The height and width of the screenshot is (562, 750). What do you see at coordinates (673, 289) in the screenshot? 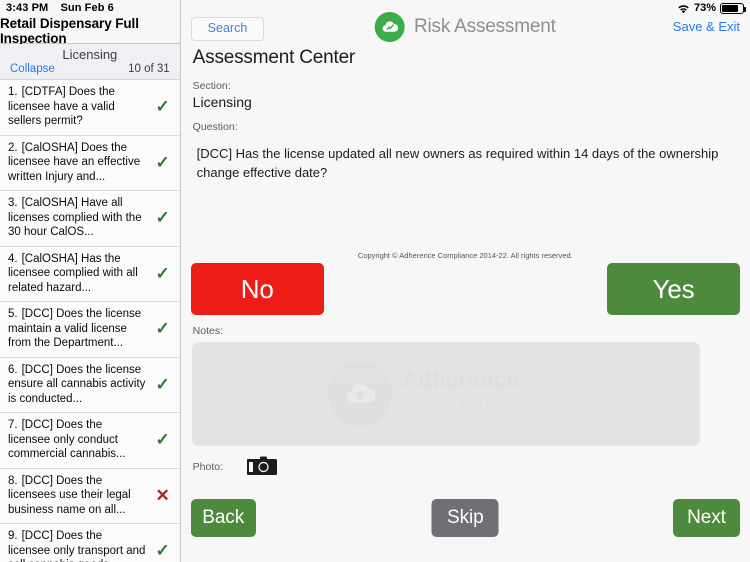
I see `answer-yes-button: Yes` at bounding box center [673, 289].